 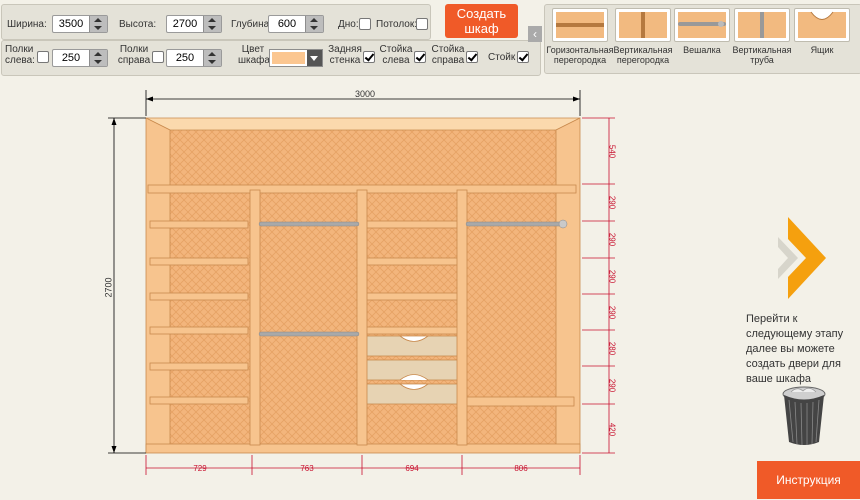 What do you see at coordinates (521, 468) in the screenshot?
I see `column-dim-4: 806` at bounding box center [521, 468].